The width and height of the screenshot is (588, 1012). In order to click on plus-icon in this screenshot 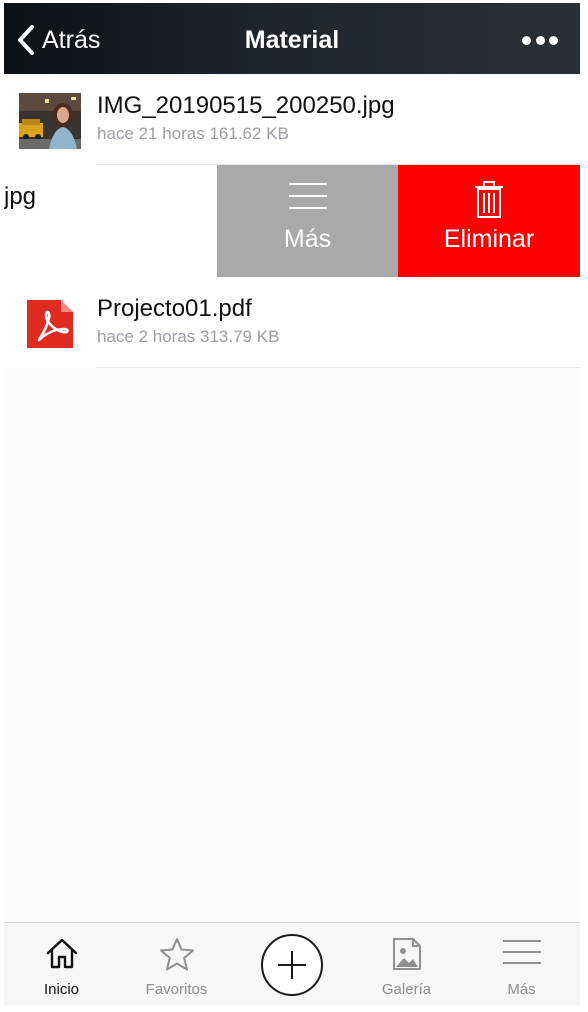, I will do `click(292, 965)`.